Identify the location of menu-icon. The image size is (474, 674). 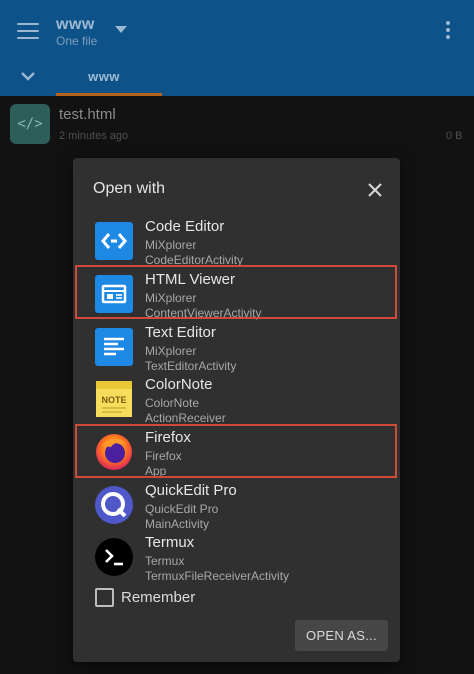
(29, 31).